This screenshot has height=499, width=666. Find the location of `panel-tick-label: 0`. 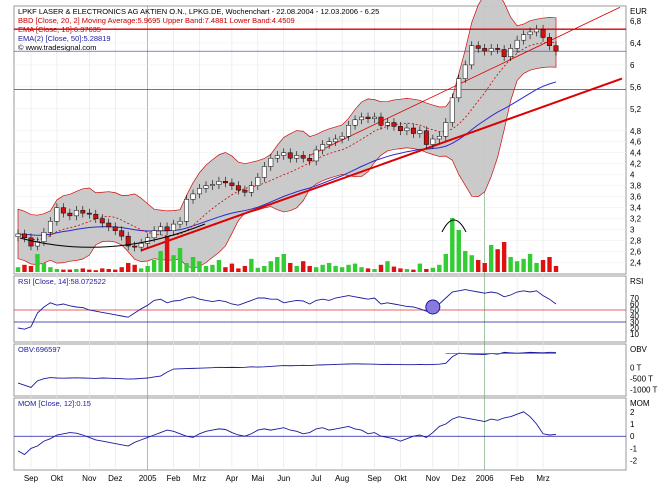

panel-tick-label: 0 is located at coordinates (632, 436).